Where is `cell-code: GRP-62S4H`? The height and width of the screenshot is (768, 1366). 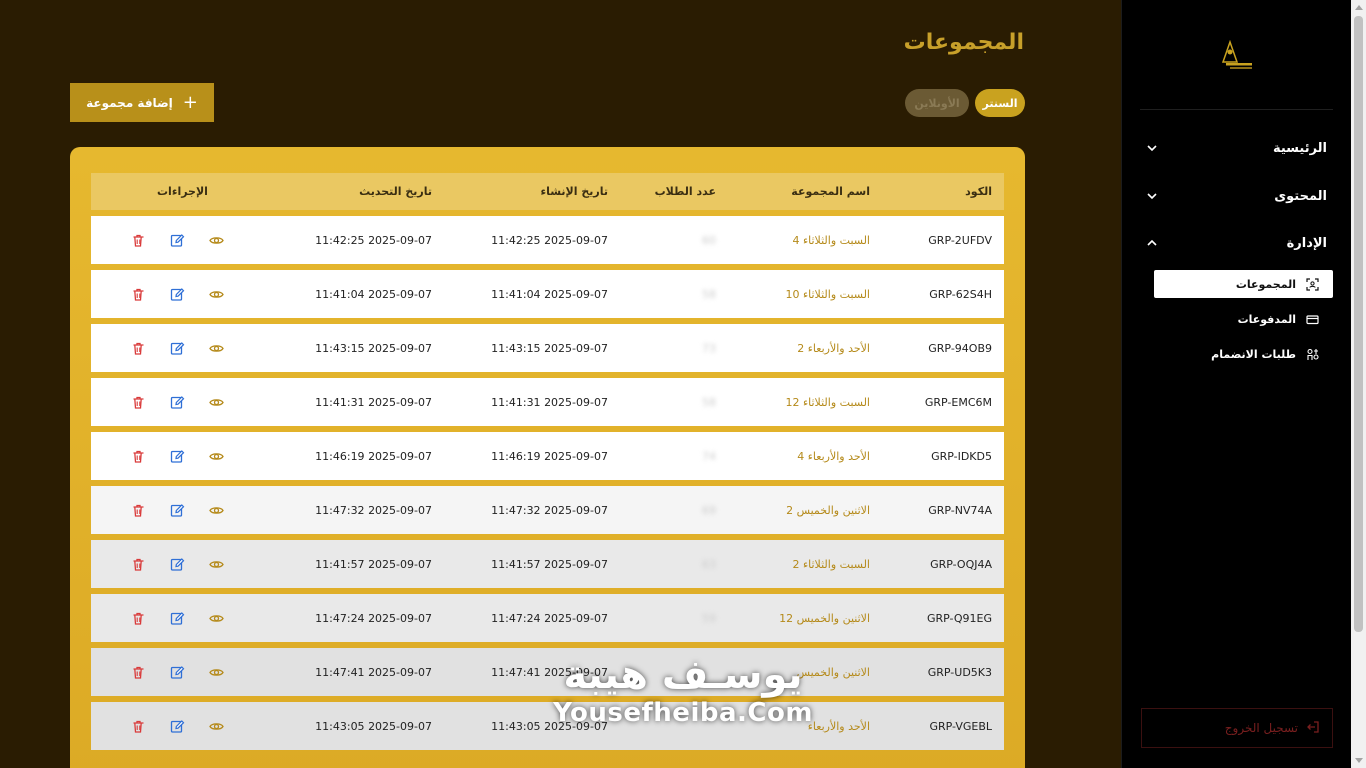
cell-code: GRP-62S4H is located at coordinates (960, 294).